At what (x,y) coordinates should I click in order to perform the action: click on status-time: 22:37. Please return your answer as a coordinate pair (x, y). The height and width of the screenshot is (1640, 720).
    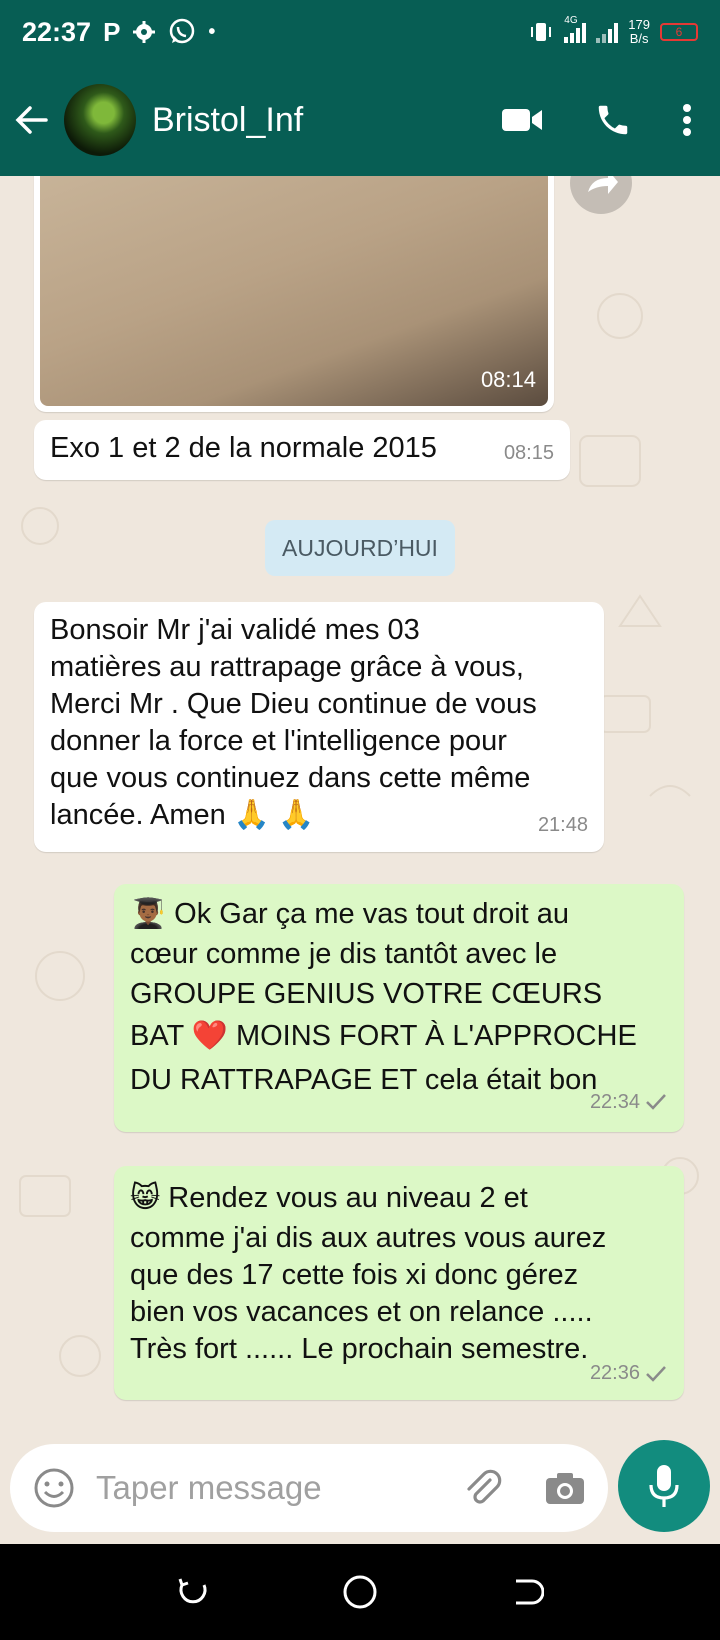
    Looking at the image, I should click on (57, 31).